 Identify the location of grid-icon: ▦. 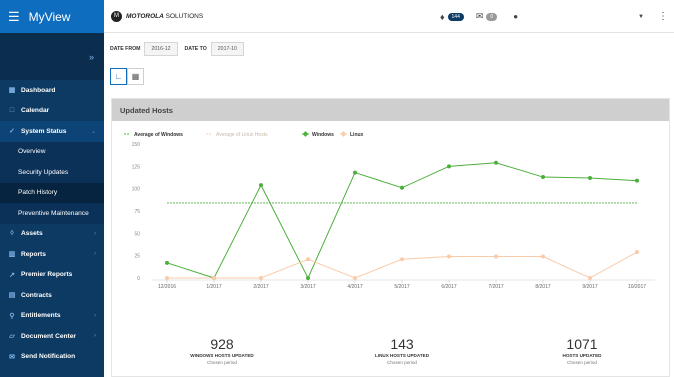
(12, 91).